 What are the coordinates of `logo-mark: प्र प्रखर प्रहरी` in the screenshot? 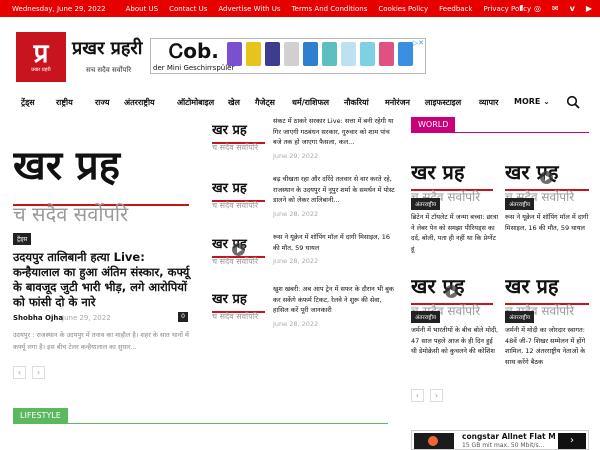 It's located at (41, 57).